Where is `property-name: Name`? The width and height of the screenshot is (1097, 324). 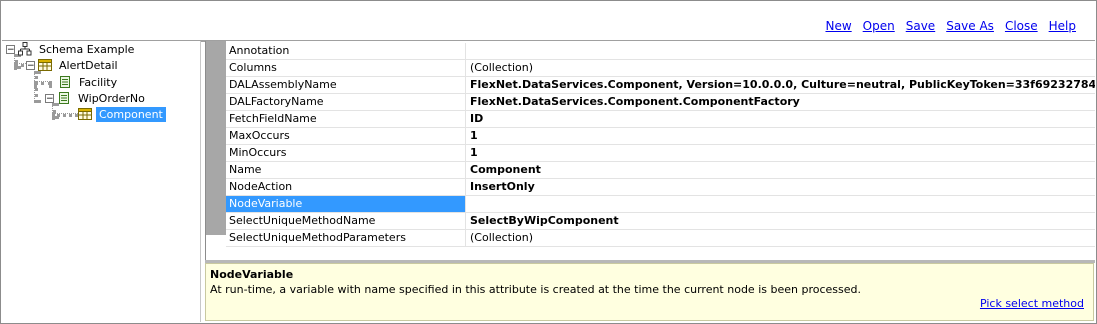 property-name: Name is located at coordinates (346, 170).